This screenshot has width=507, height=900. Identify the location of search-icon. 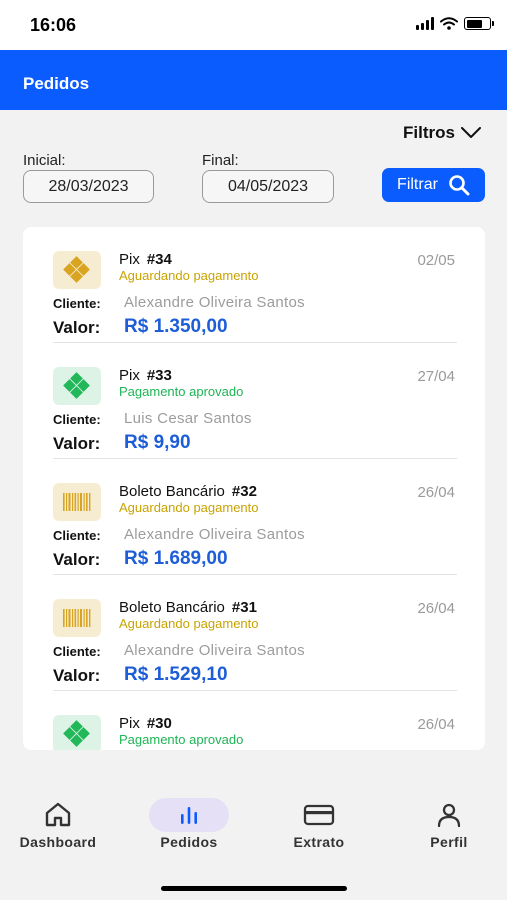
(459, 185).